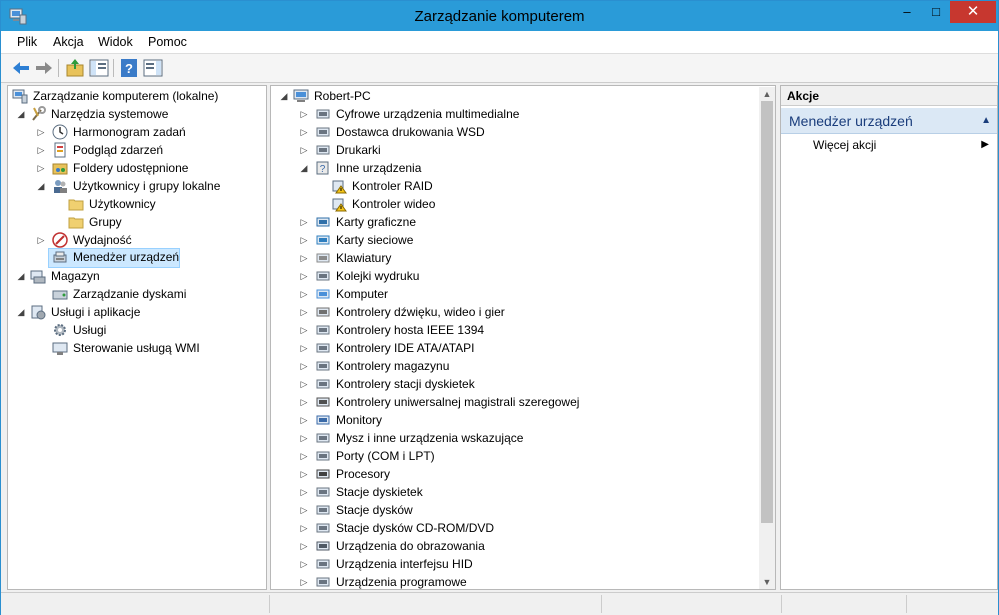  What do you see at coordinates (323, 294) in the screenshot?
I see `computer-icon` at bounding box center [323, 294].